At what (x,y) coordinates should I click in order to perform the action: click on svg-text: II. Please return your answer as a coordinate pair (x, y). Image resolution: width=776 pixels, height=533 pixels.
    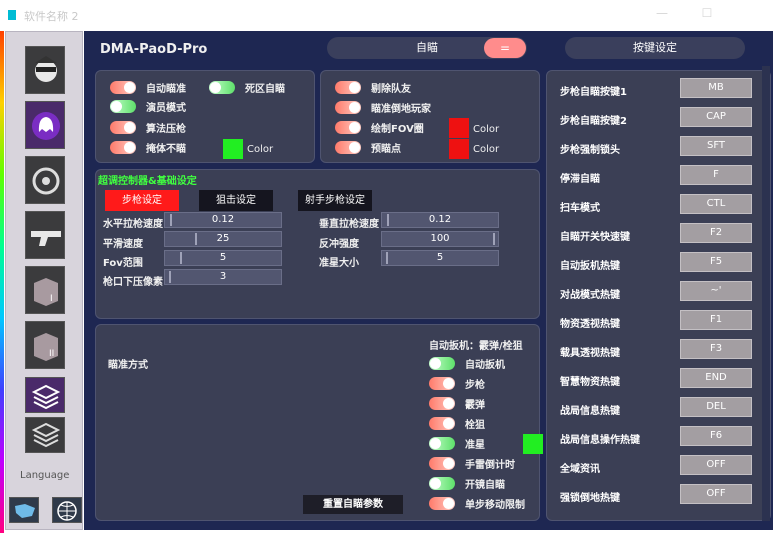
    Looking at the image, I should click on (51, 354).